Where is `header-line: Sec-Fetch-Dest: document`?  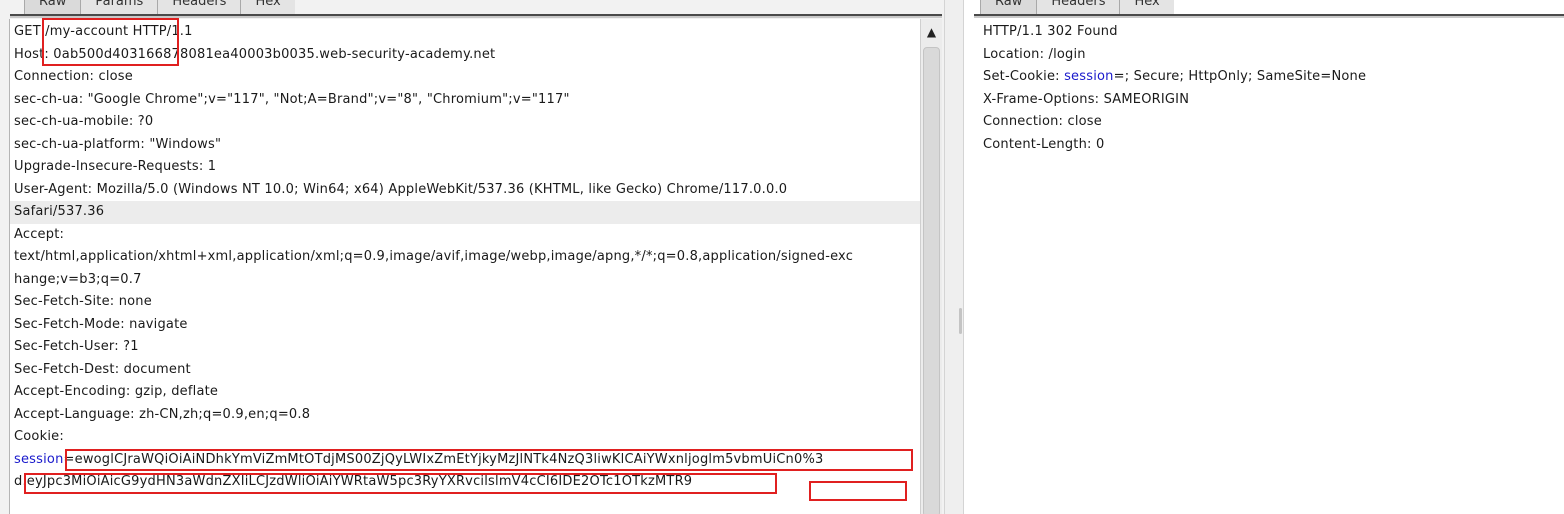
header-line: Sec-Fetch-Dest: document is located at coordinates (102, 369).